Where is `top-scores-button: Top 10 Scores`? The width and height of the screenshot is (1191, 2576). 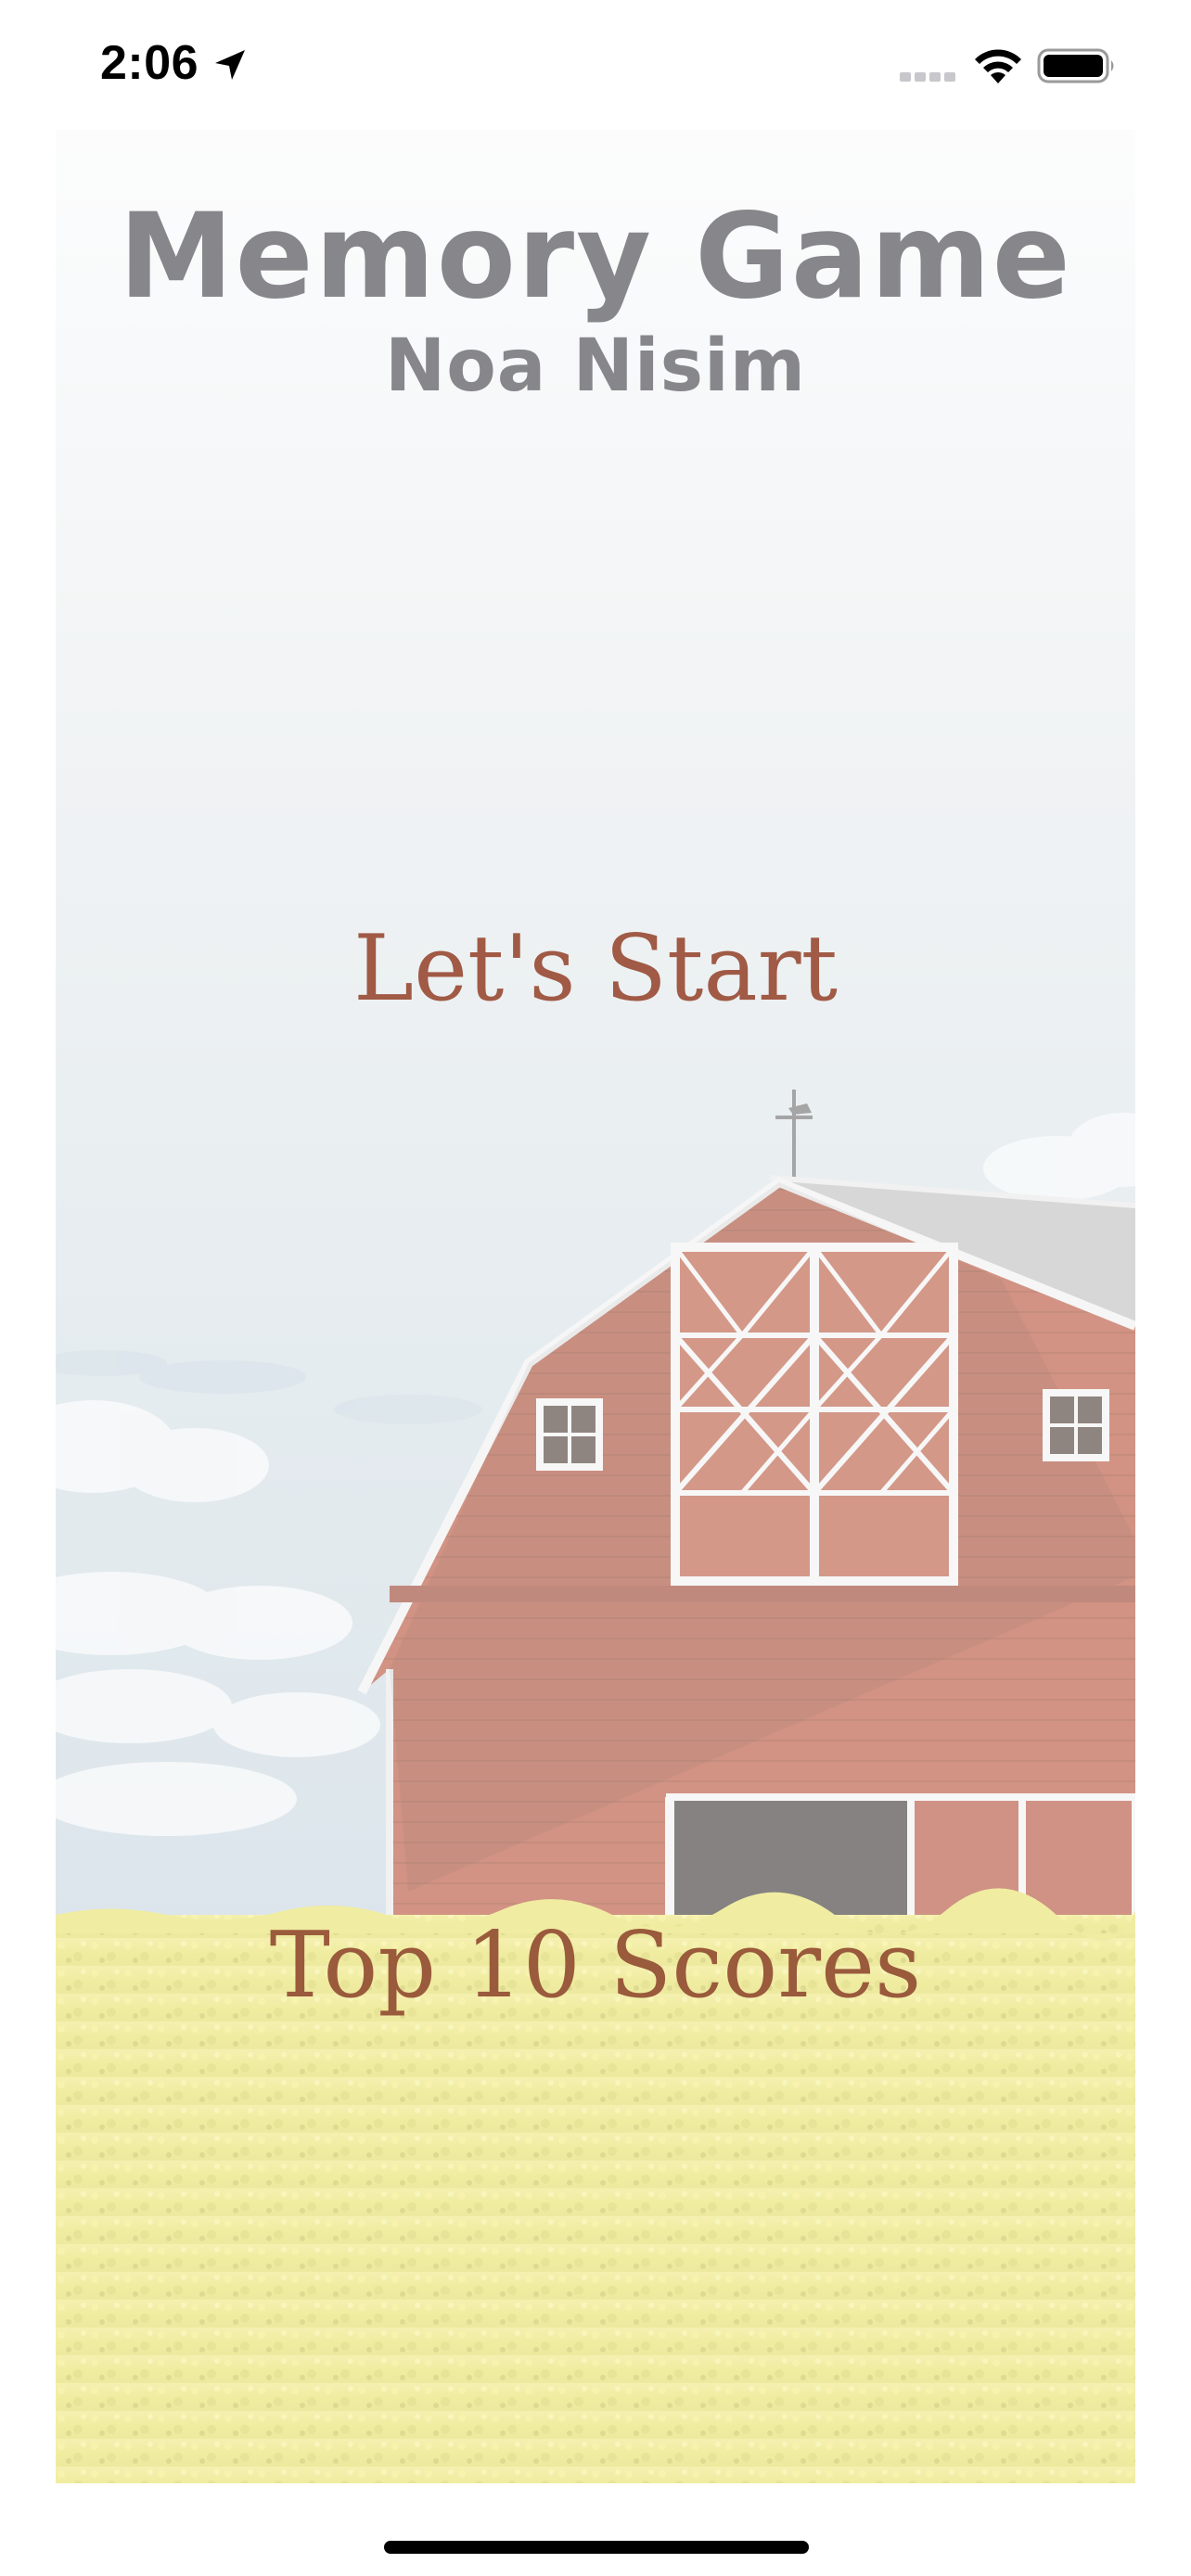 top-scores-button: Top 10 Scores is located at coordinates (595, 1966).